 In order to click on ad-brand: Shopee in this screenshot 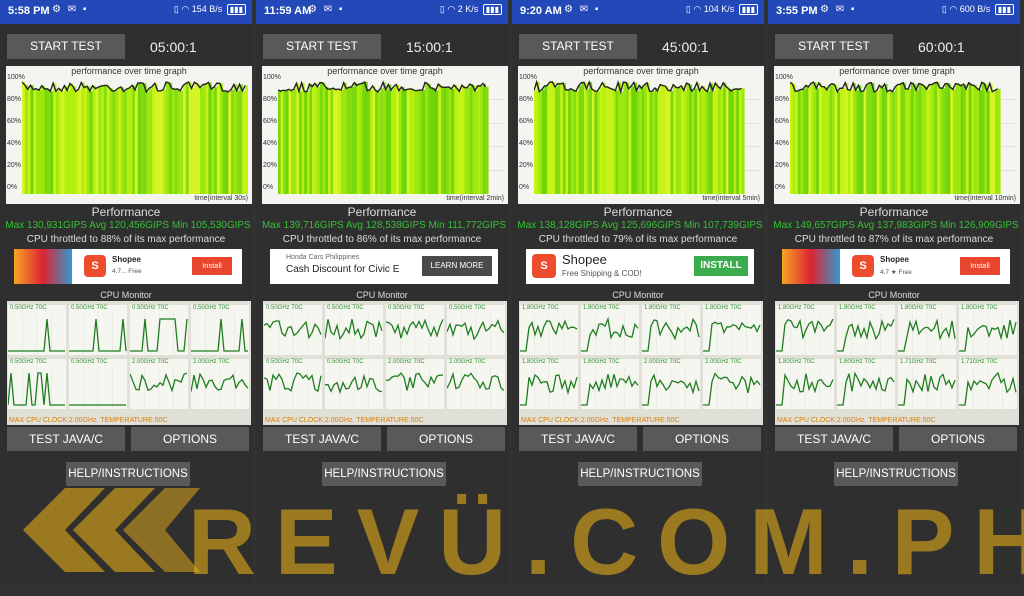, I will do `click(126, 259)`.